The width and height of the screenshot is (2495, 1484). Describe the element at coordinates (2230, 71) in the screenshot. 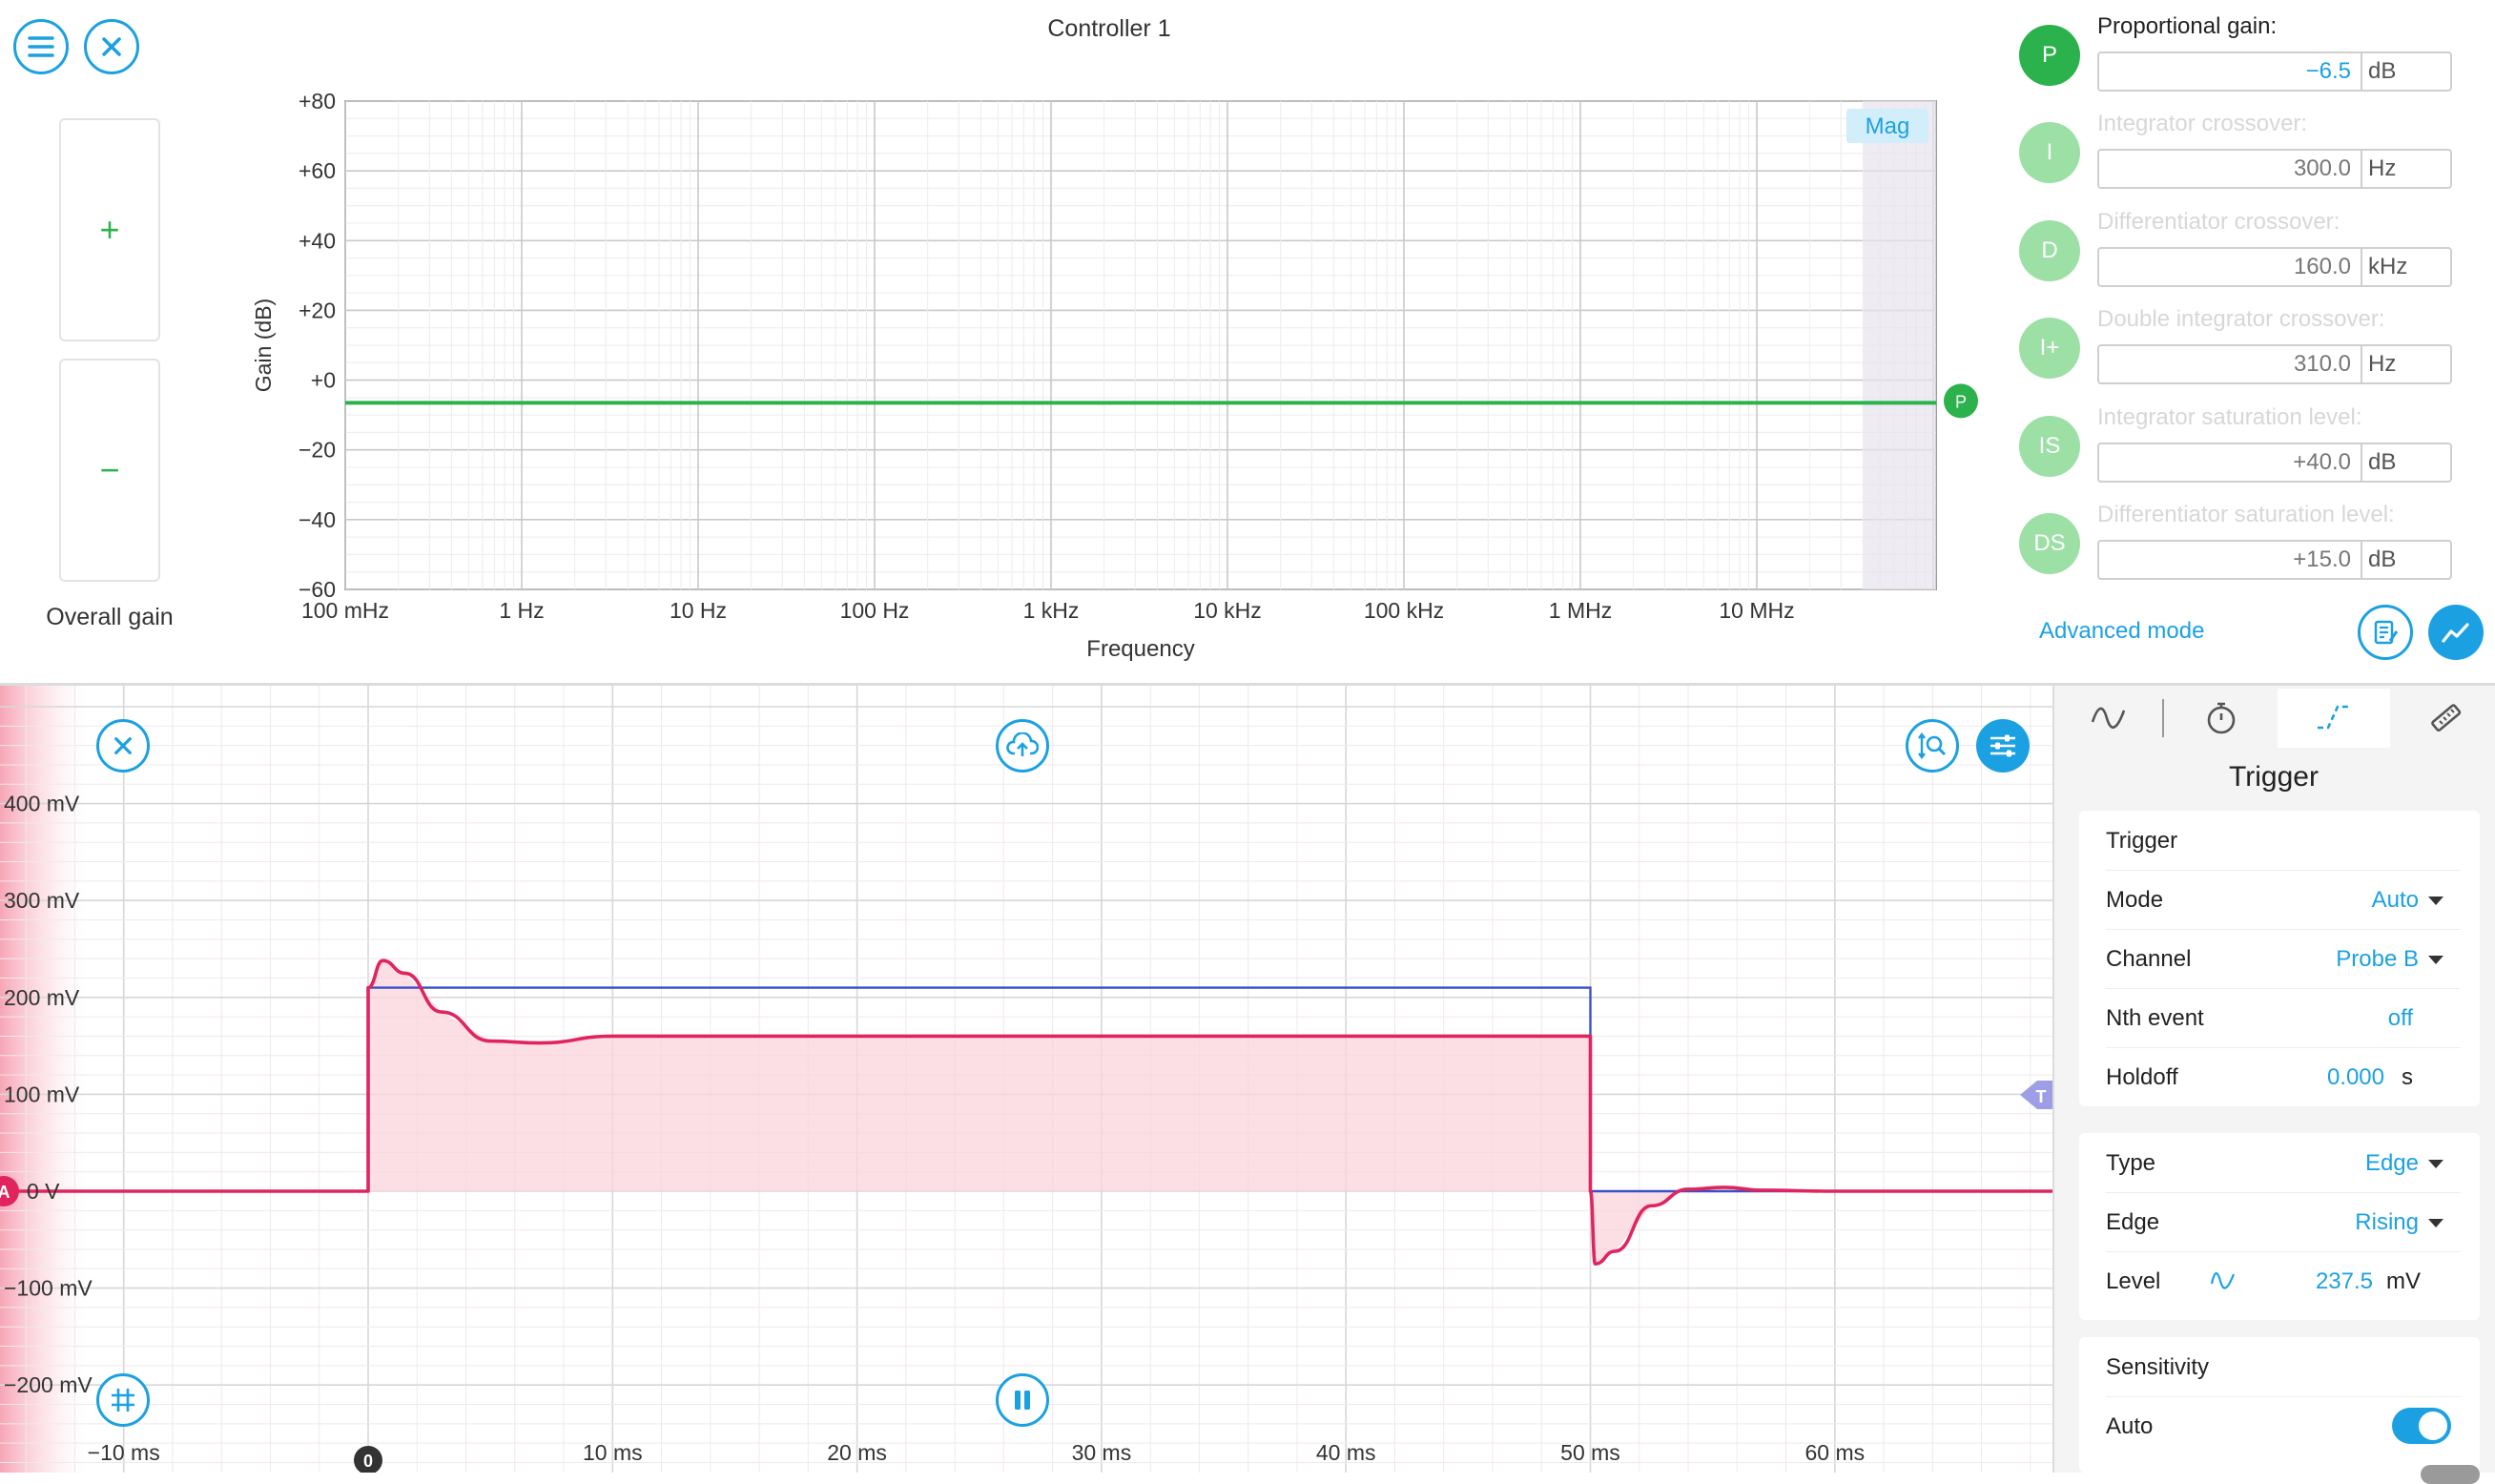

I see `pid-value: −6.5` at that location.